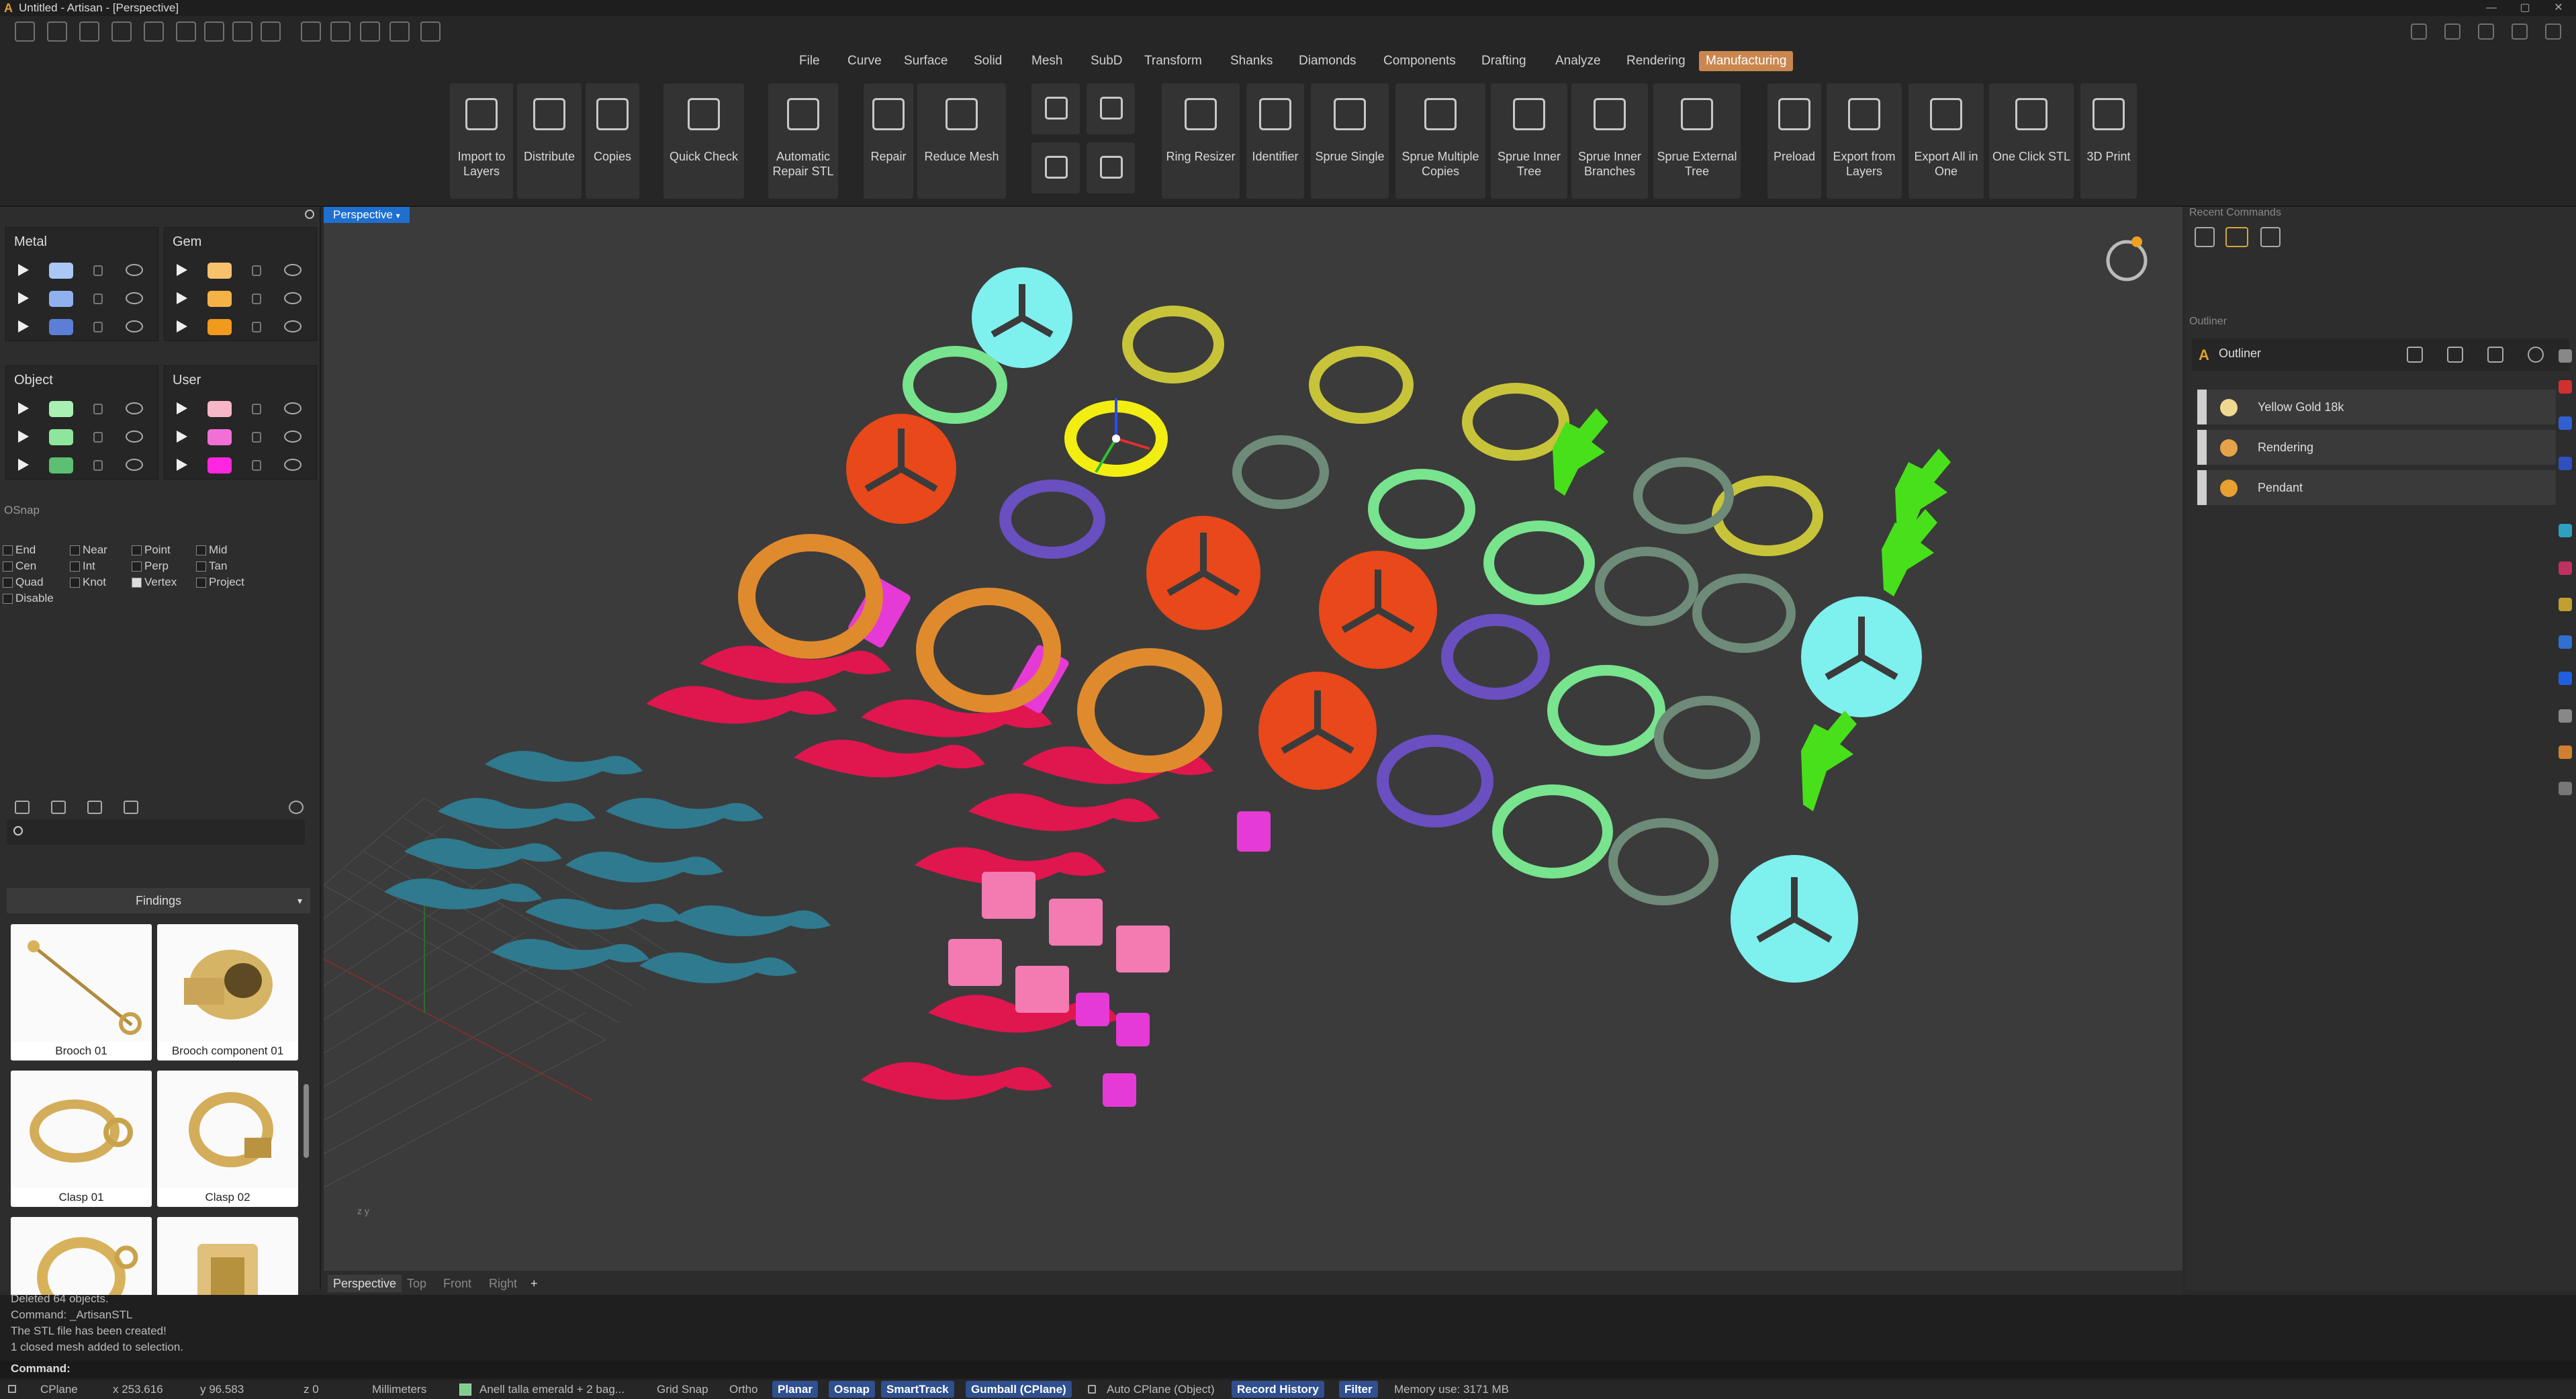  Describe the element at coordinates (1327, 61) in the screenshot. I see `menu-diamonds: Diamonds` at that location.